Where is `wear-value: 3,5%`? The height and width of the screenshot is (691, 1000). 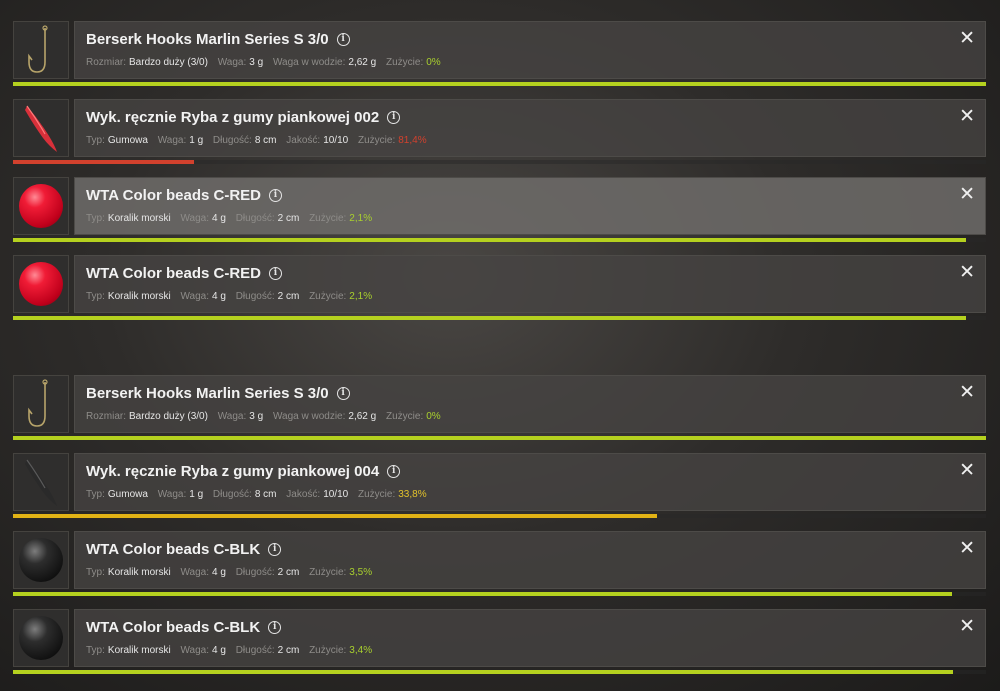
wear-value: 3,5% is located at coordinates (361, 572).